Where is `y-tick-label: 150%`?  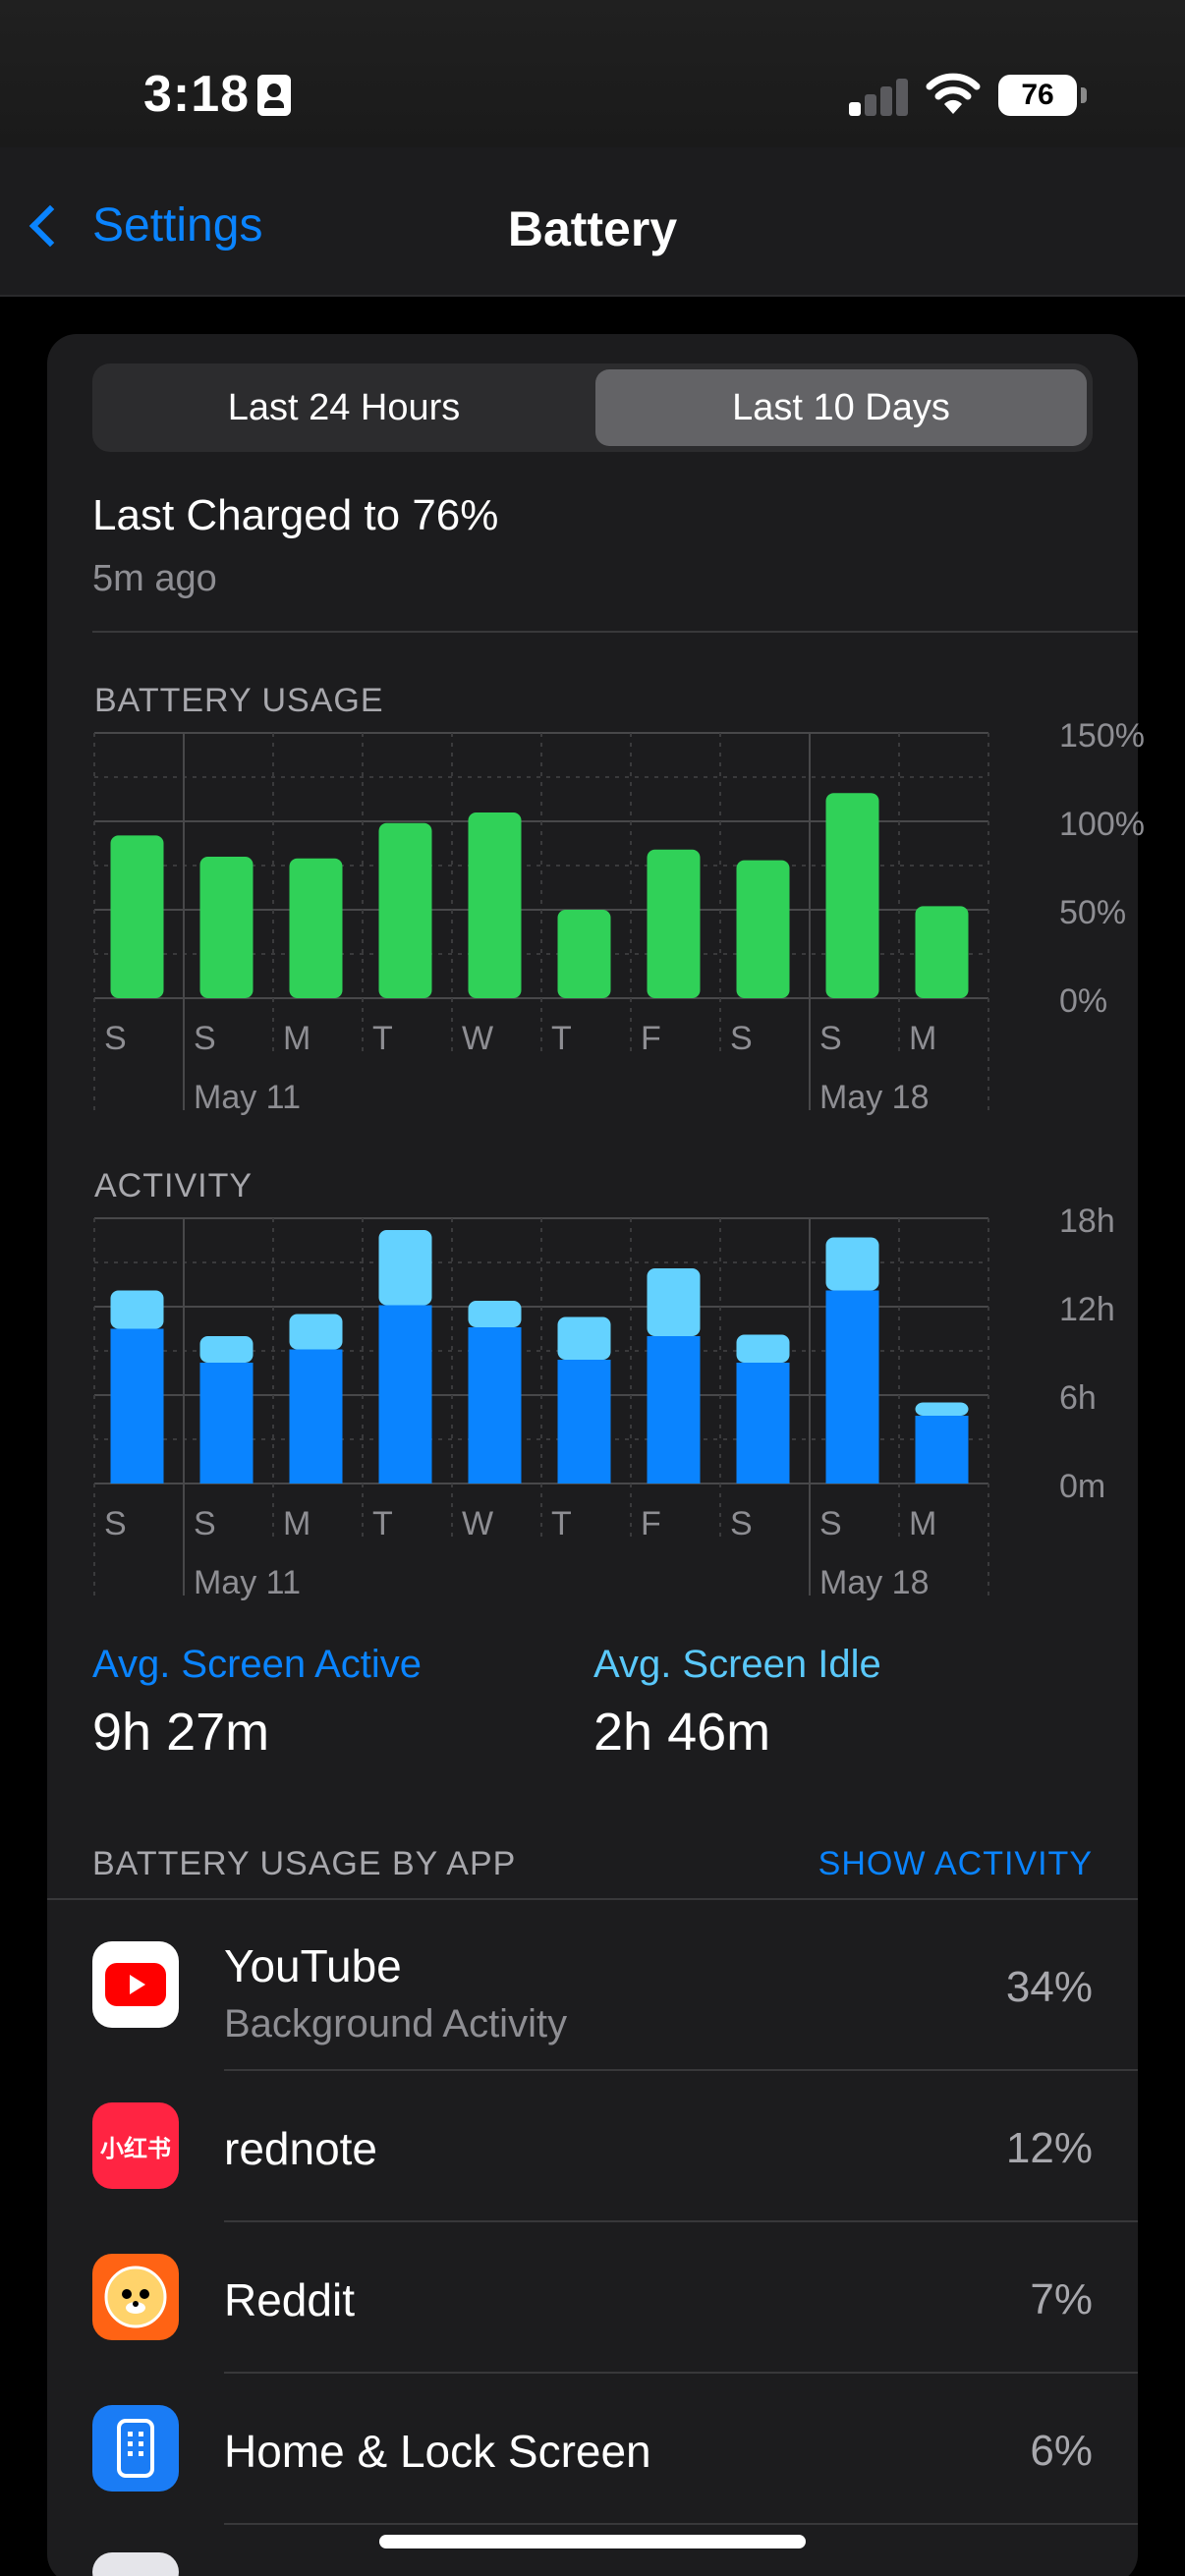 y-tick-label: 150% is located at coordinates (1102, 736).